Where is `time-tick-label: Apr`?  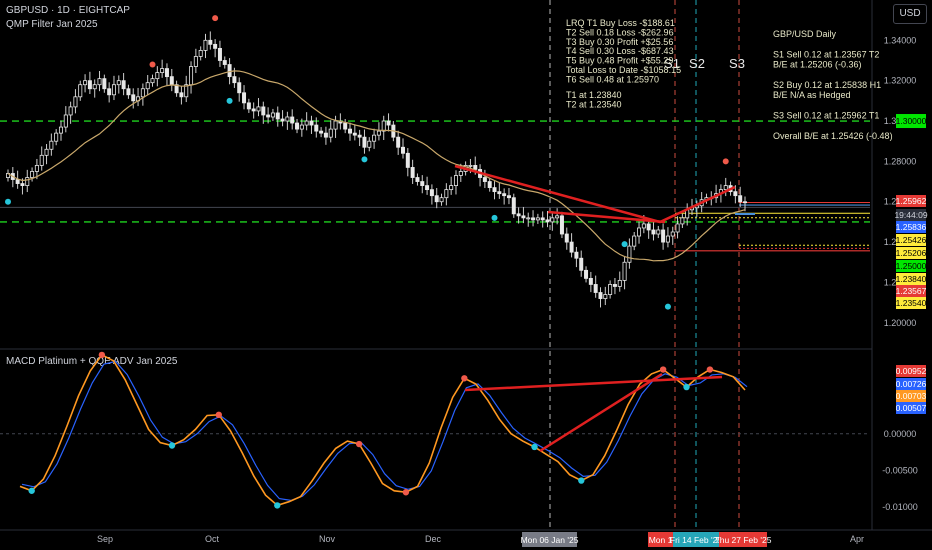
time-tick-label: Apr is located at coordinates (857, 539).